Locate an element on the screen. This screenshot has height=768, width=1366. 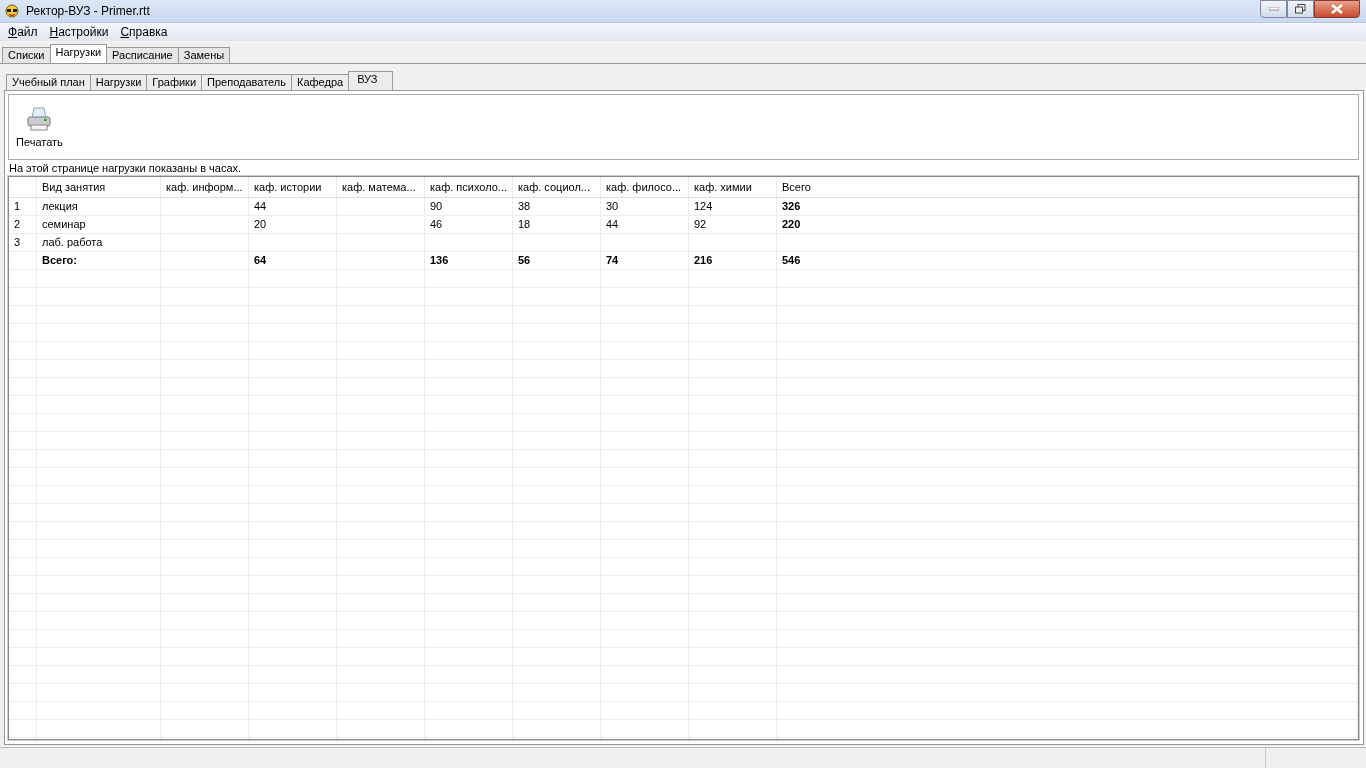
table-cell: 74 is located at coordinates (645, 260).